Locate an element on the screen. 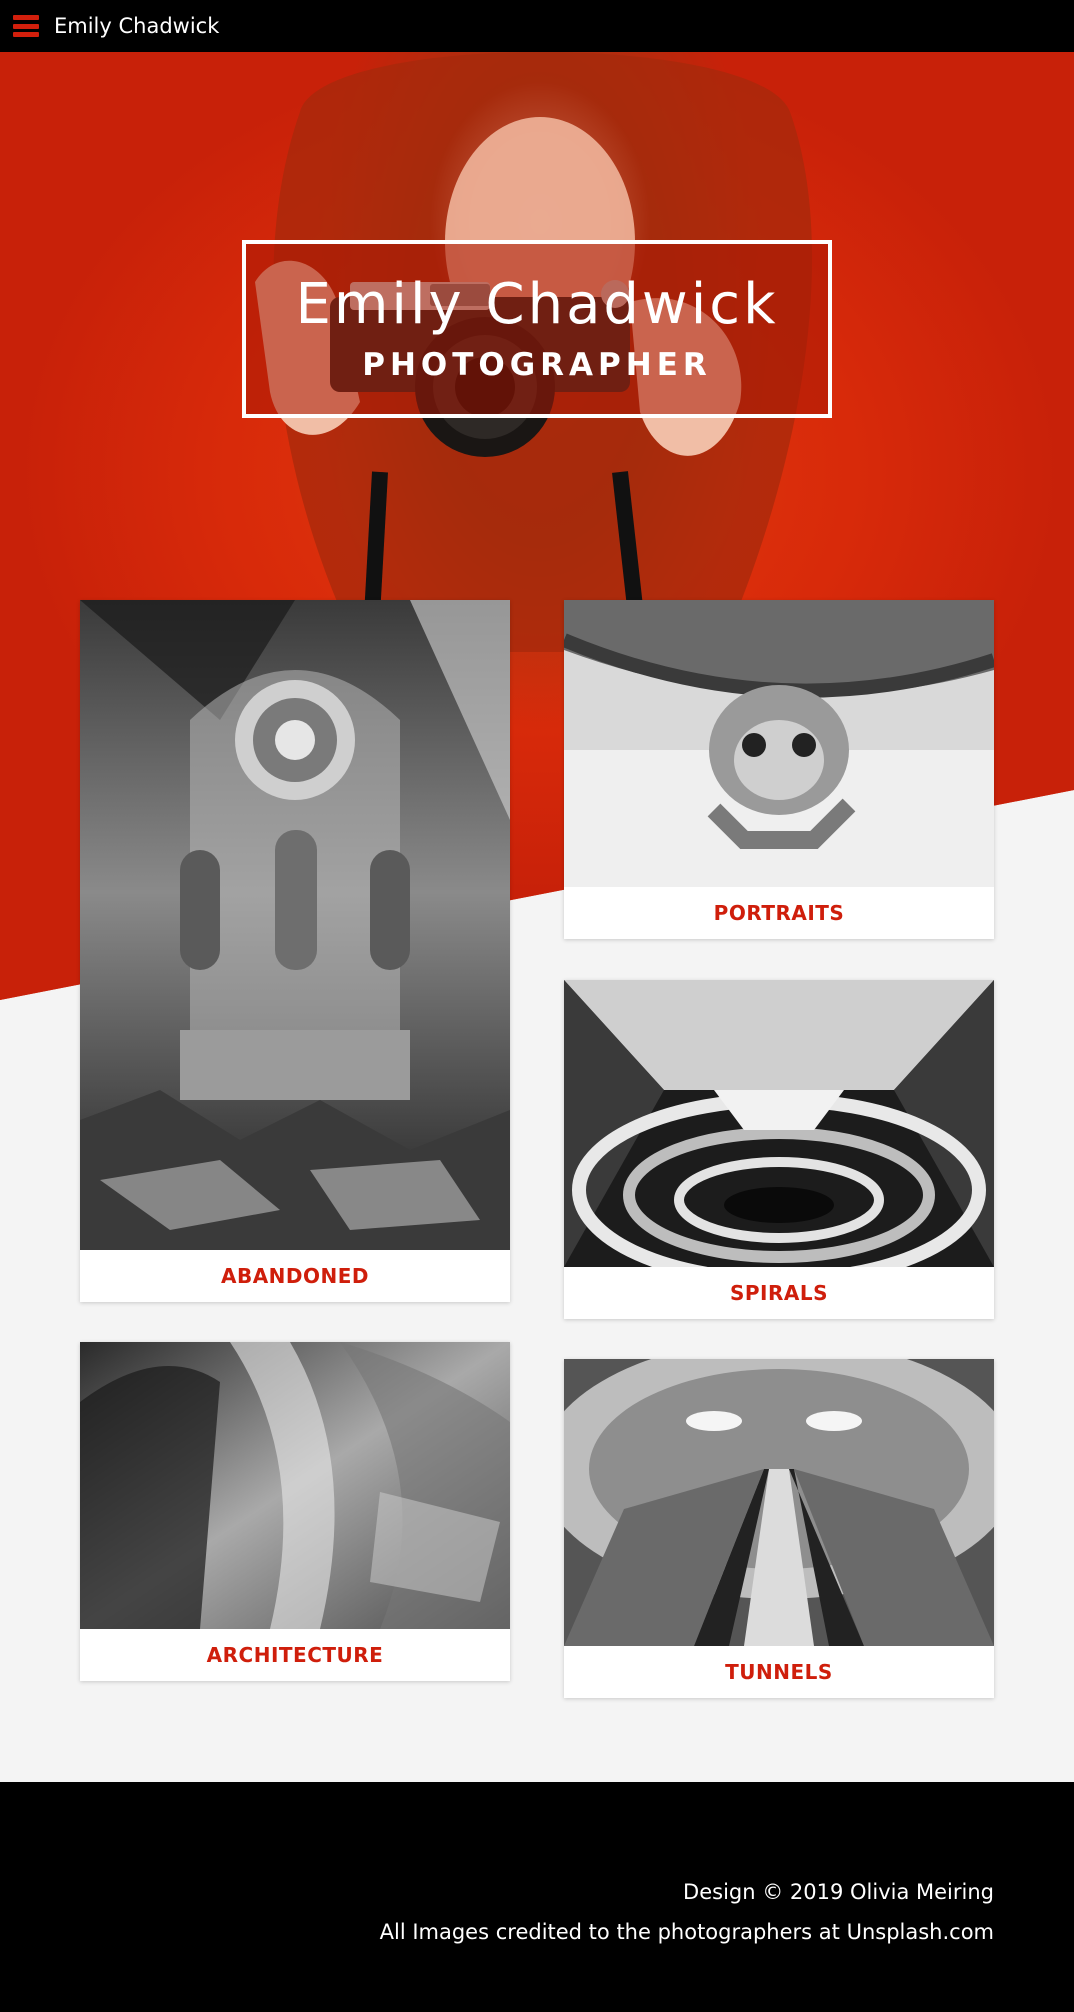 The height and width of the screenshot is (2012, 1074). gallery-label-portraits: PORTRAITS is located at coordinates (779, 913).